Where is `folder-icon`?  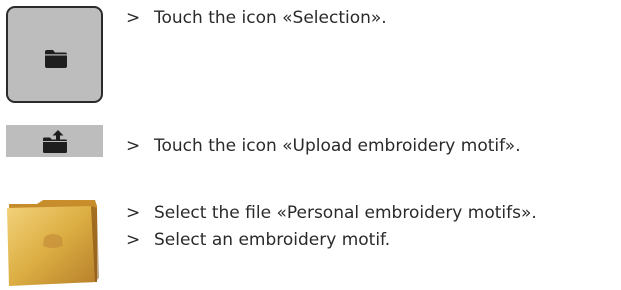
folder-icon is located at coordinates (56, 59).